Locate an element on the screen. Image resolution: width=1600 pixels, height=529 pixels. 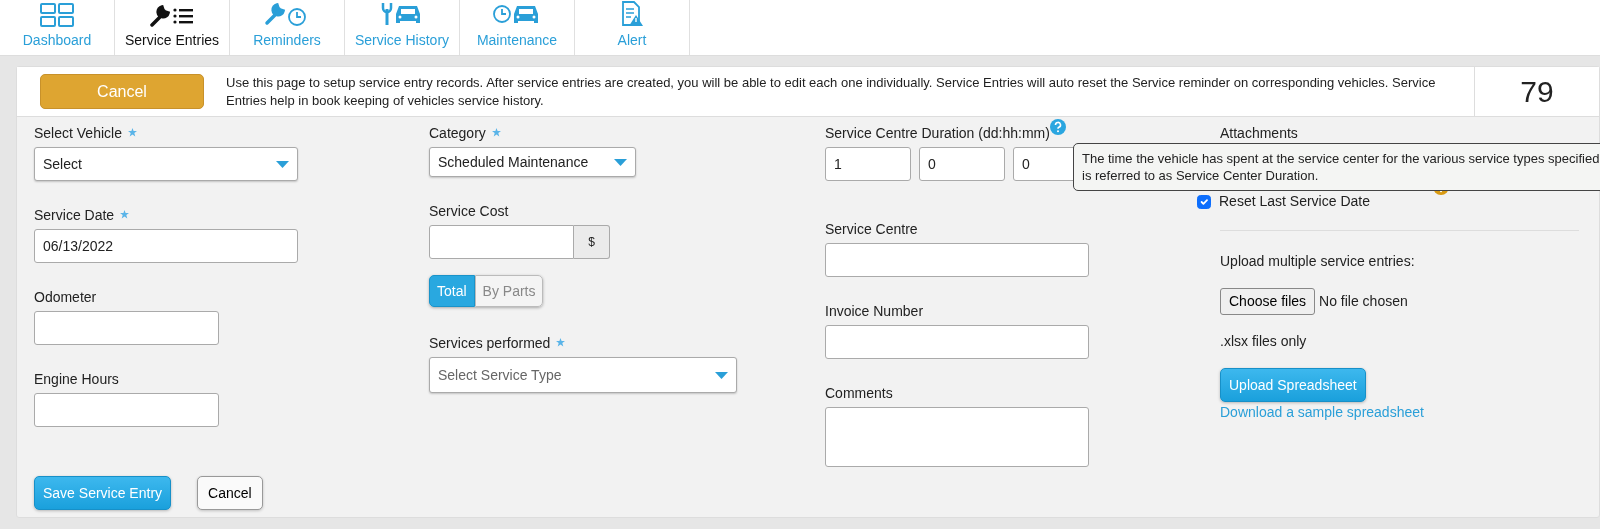
toggle-option: Total is located at coordinates (452, 291).